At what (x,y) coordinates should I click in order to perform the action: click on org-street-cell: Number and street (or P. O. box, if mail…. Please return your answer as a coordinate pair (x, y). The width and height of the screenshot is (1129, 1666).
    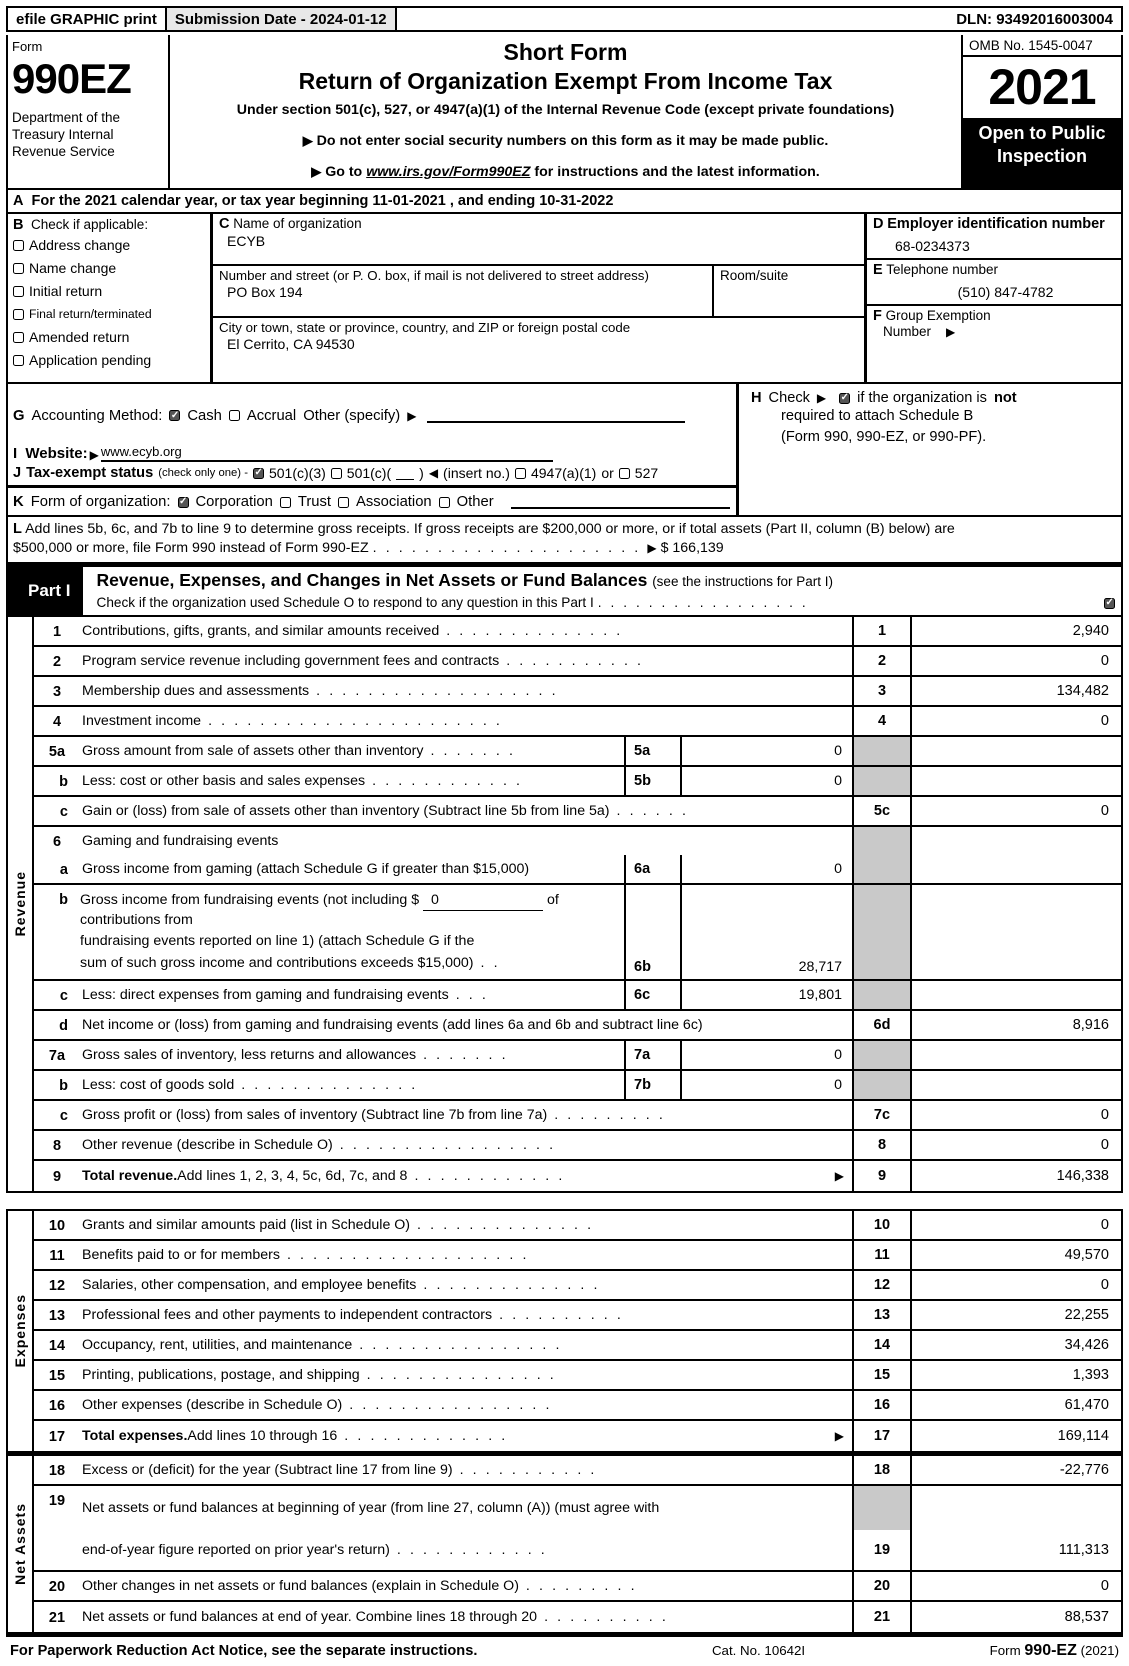
    Looking at the image, I should click on (462, 291).